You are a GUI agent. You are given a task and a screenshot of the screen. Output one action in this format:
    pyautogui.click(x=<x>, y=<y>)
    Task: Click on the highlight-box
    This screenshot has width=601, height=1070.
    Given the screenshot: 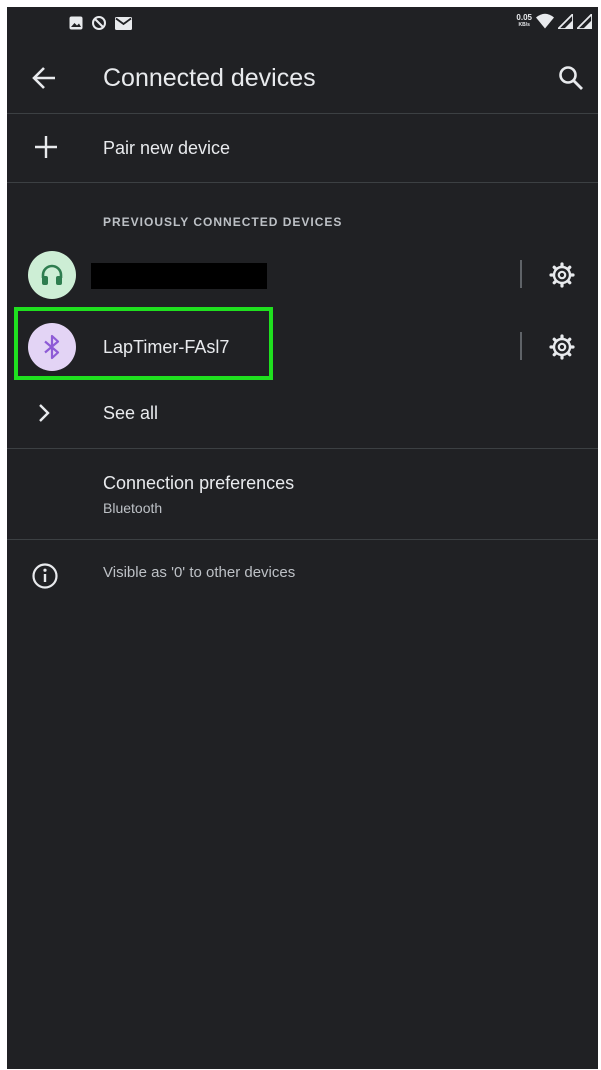 What is the action you would take?
    pyautogui.click(x=143, y=343)
    